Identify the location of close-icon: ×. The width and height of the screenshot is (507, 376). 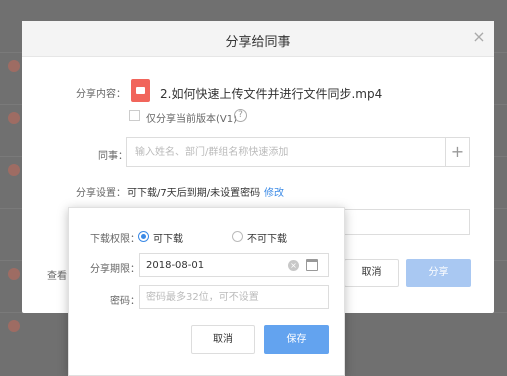
(479, 37).